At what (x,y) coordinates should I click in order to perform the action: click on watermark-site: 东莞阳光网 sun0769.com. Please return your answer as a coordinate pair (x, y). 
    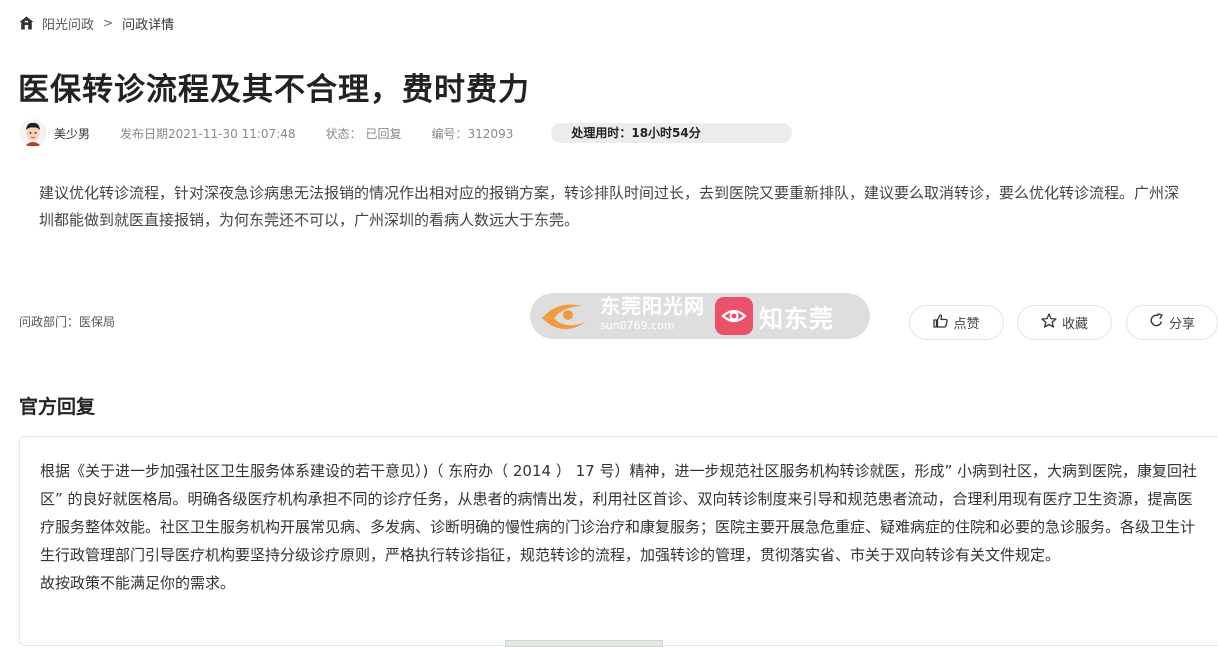
    Looking at the image, I should click on (652, 316).